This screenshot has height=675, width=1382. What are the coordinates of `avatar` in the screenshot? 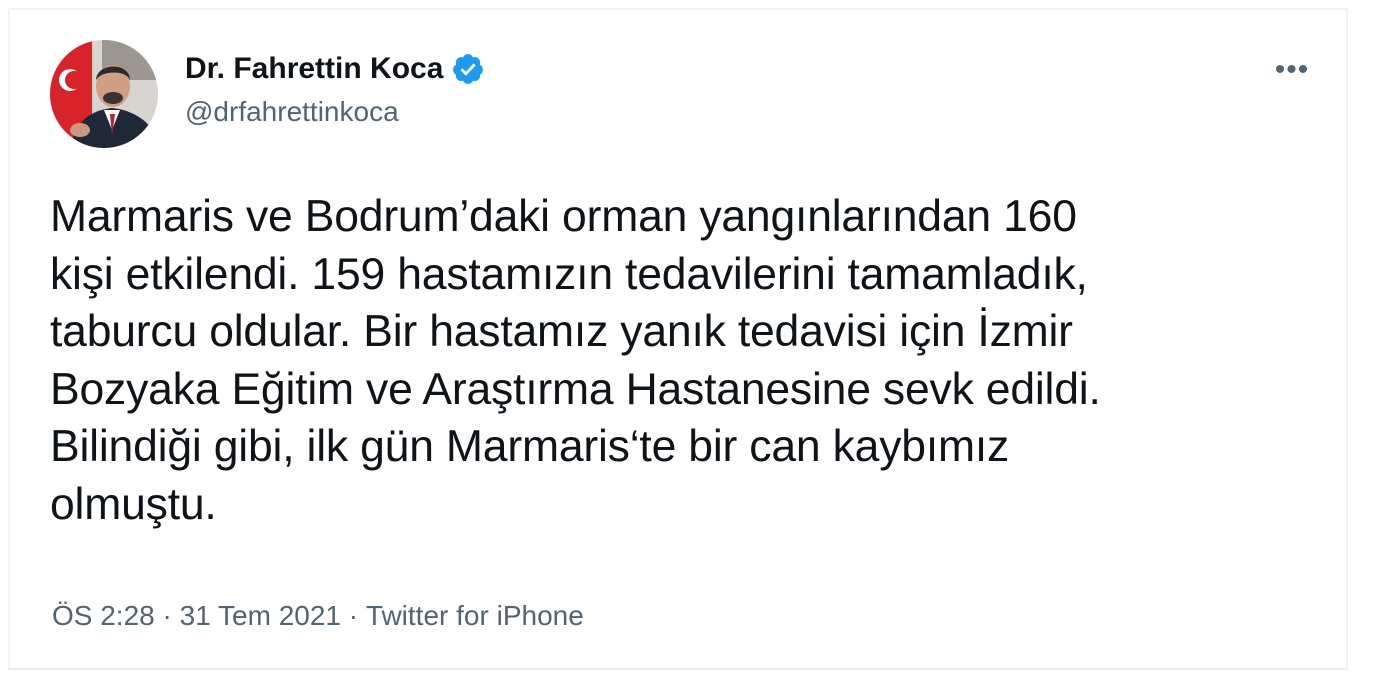 It's located at (104, 94).